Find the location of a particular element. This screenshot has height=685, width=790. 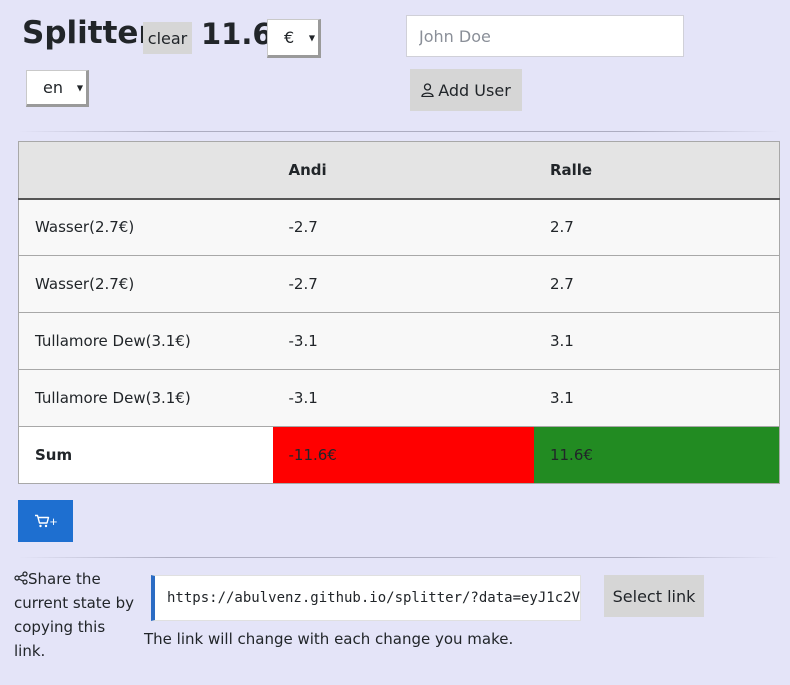

language-select: en ▼ is located at coordinates (57, 88).